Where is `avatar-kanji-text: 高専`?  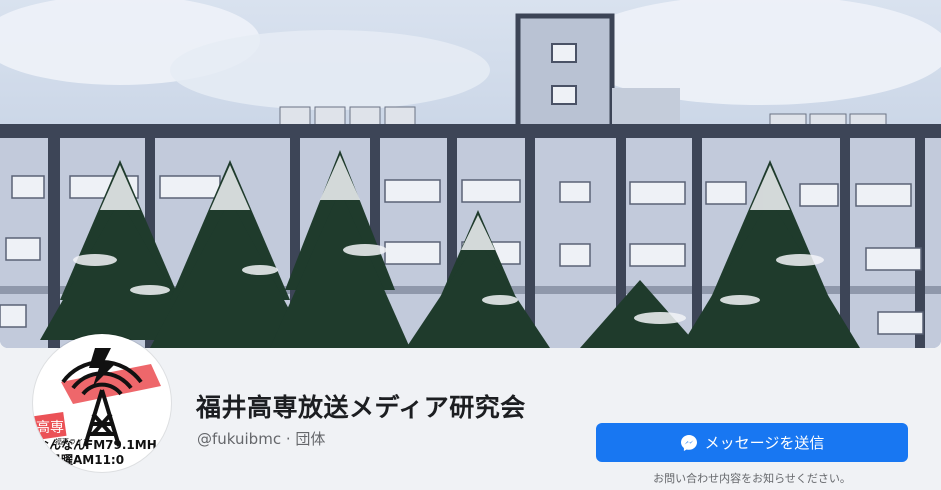 avatar-kanji-text: 高専 is located at coordinates (50, 427).